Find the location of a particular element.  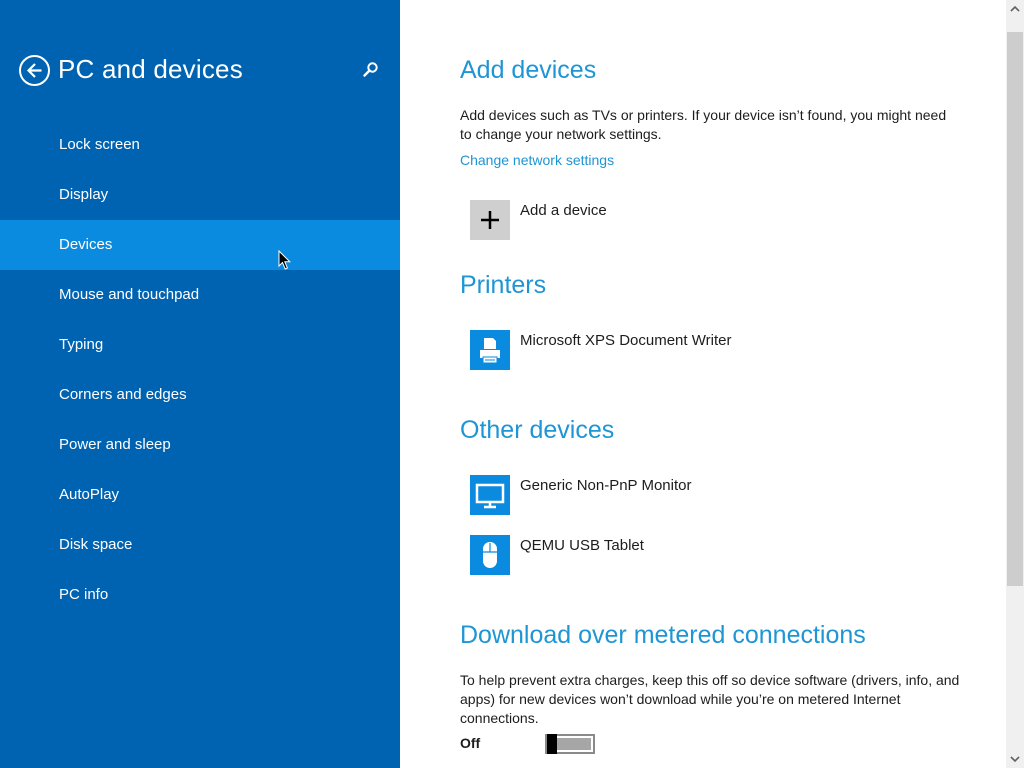

page-title: PC and devices is located at coordinates (150, 69).